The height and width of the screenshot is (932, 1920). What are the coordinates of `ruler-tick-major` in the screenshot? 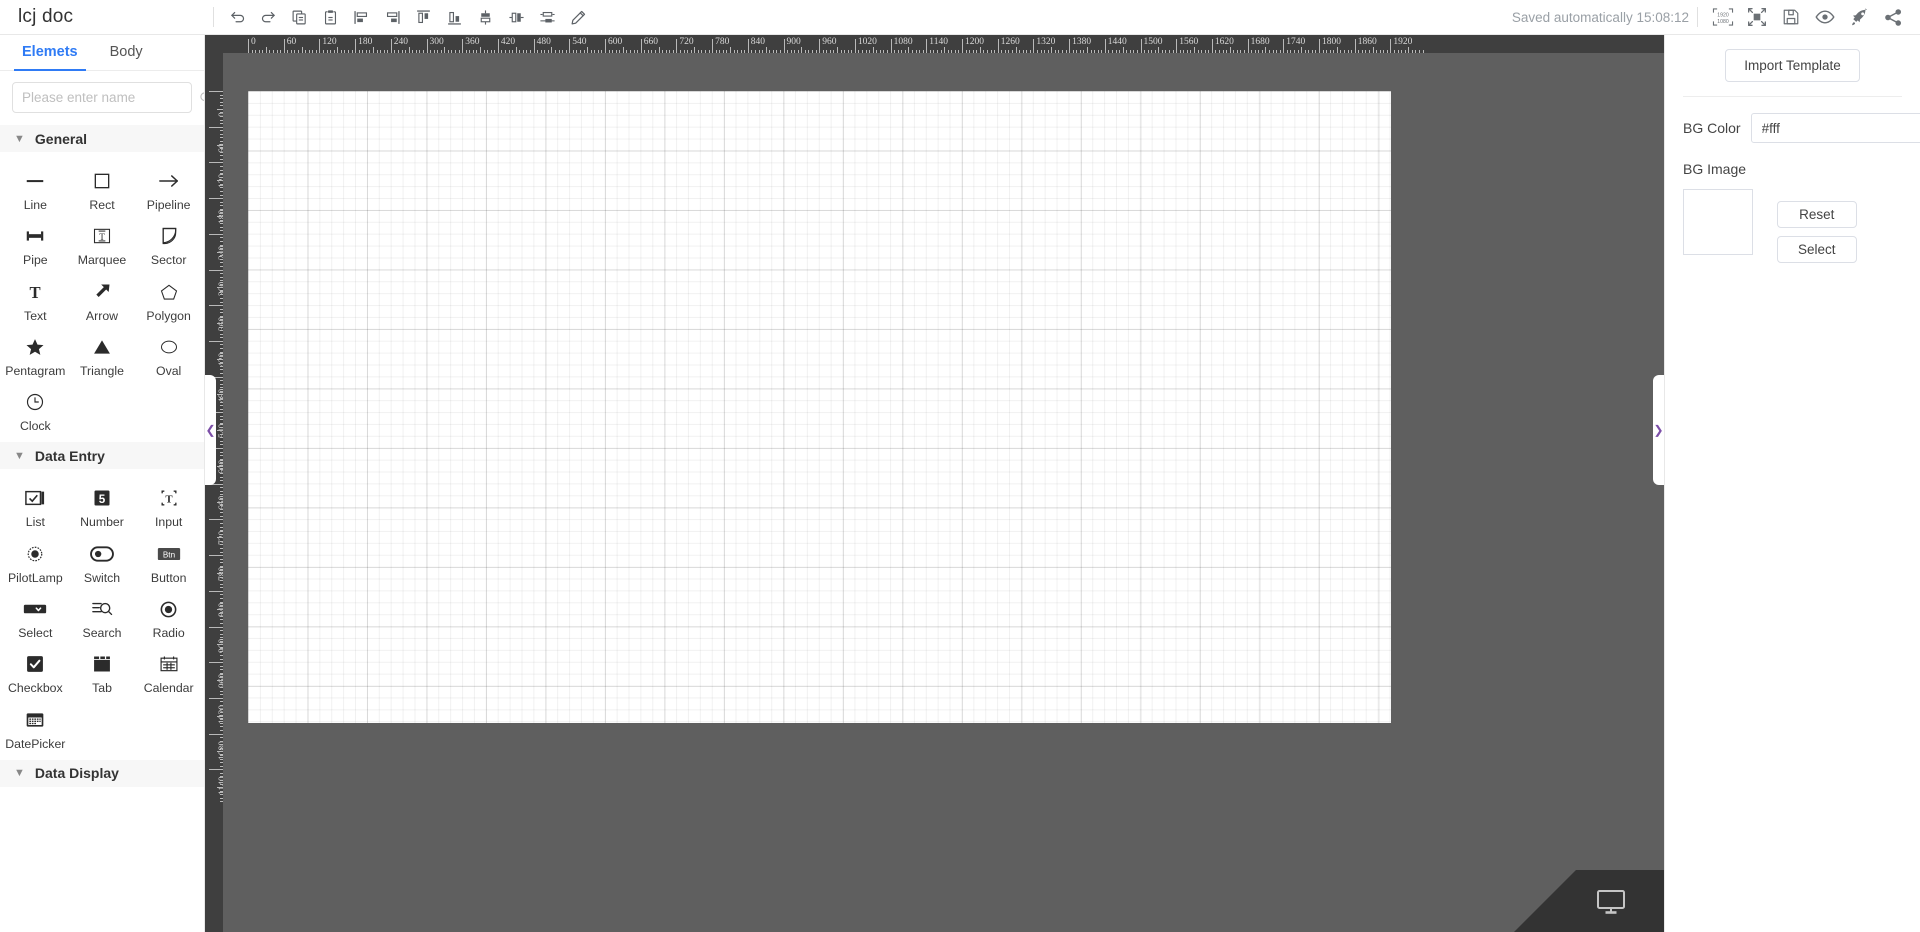 It's located at (216, 199).